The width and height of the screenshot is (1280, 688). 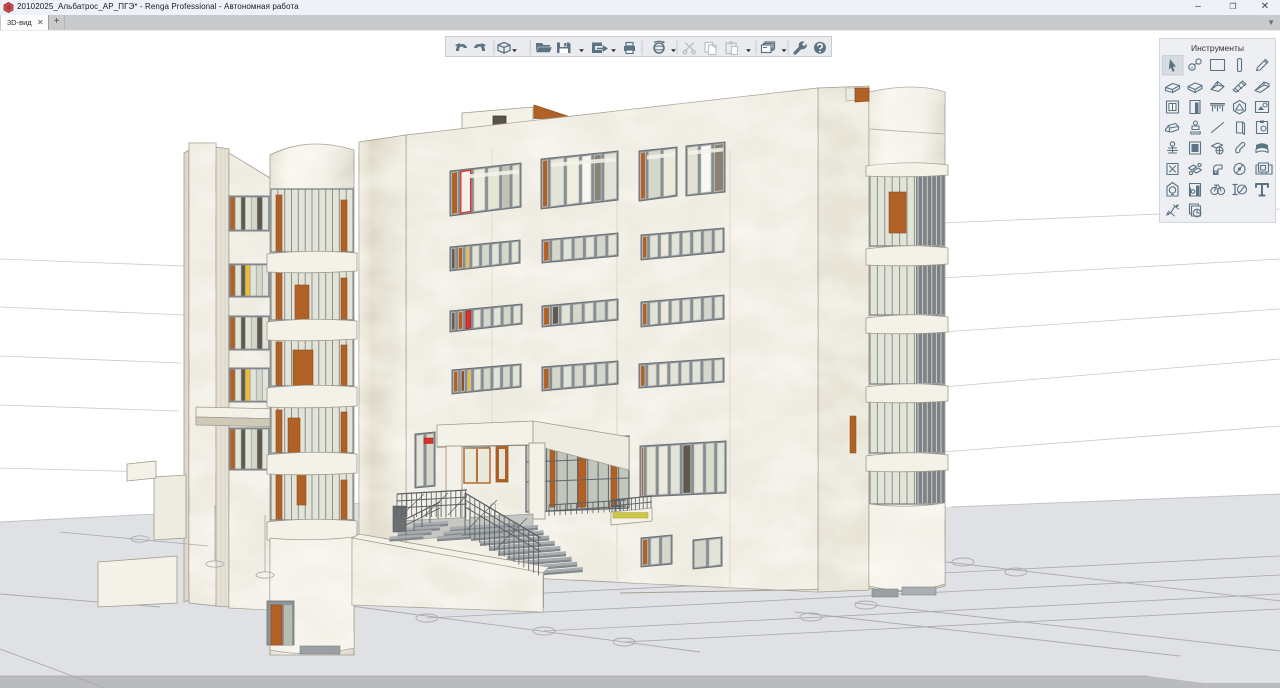 I want to click on svg-text: A, so click(x=1191, y=67).